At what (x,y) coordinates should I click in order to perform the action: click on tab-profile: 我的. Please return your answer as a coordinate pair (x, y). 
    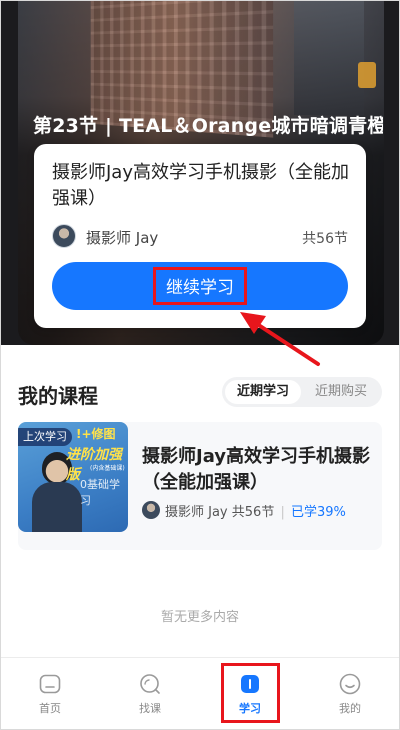
    Looking at the image, I should click on (350, 696).